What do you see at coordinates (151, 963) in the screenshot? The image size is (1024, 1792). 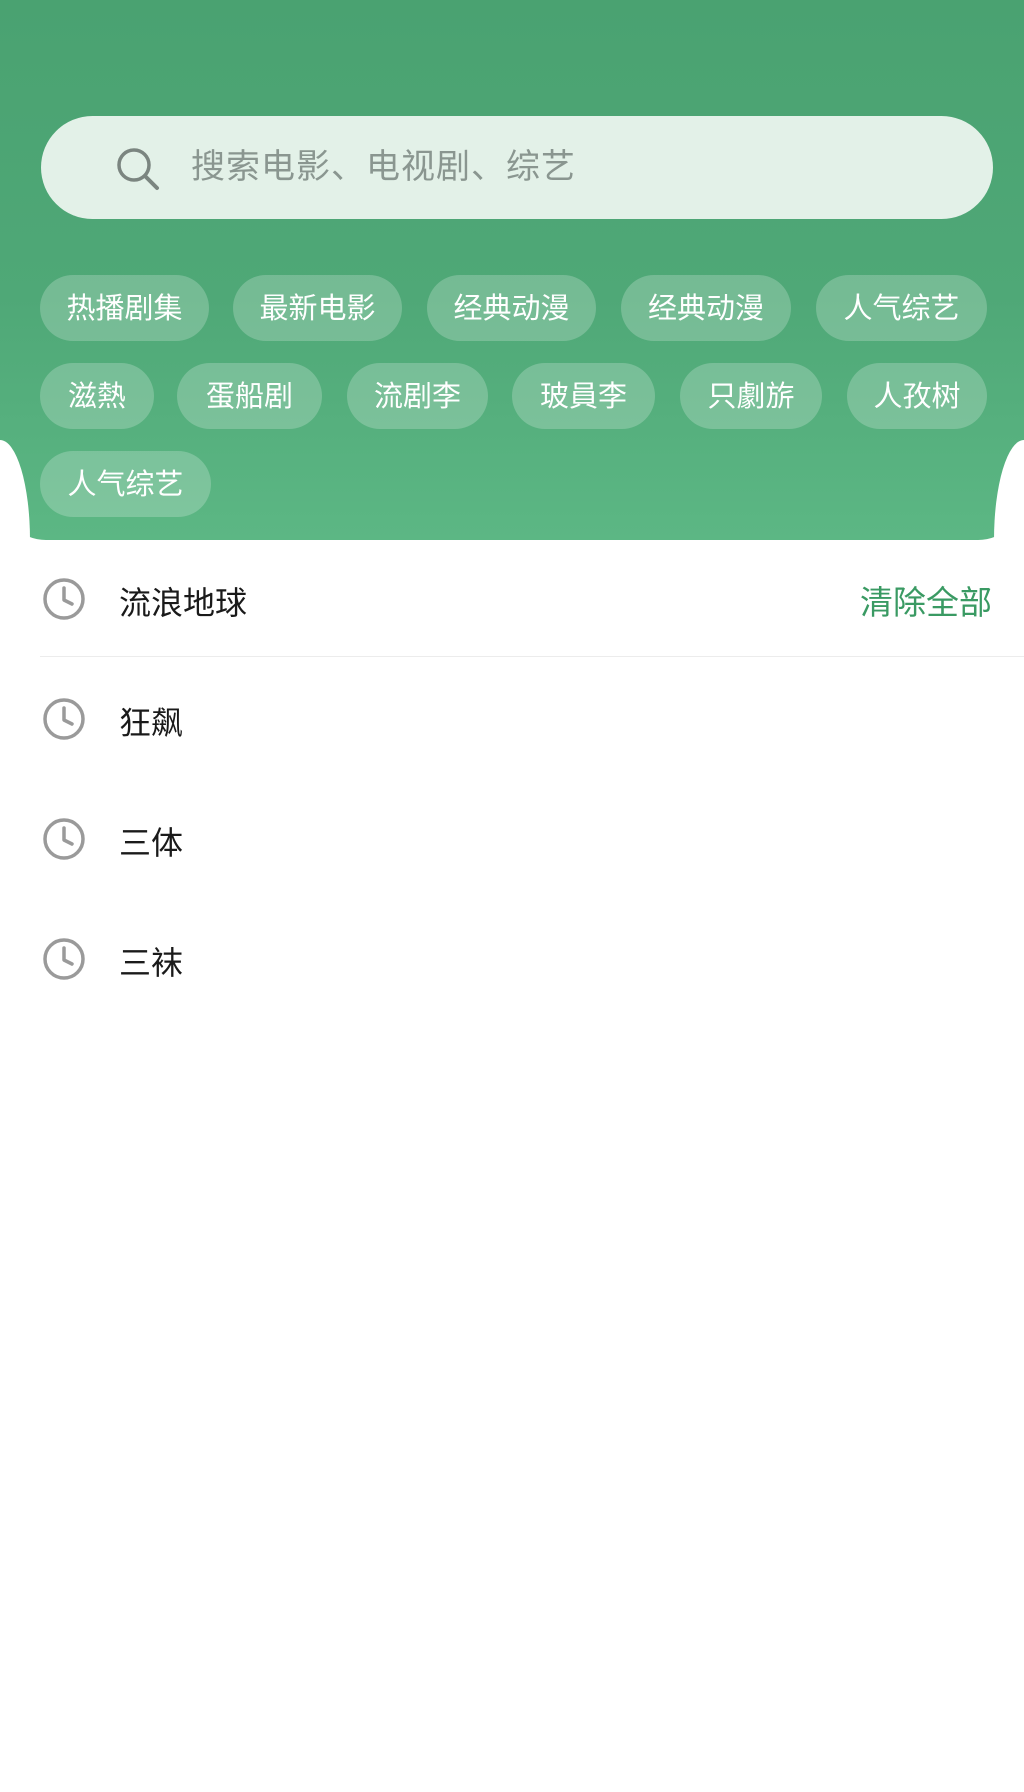 I see `history-item-label: 三袜` at bounding box center [151, 963].